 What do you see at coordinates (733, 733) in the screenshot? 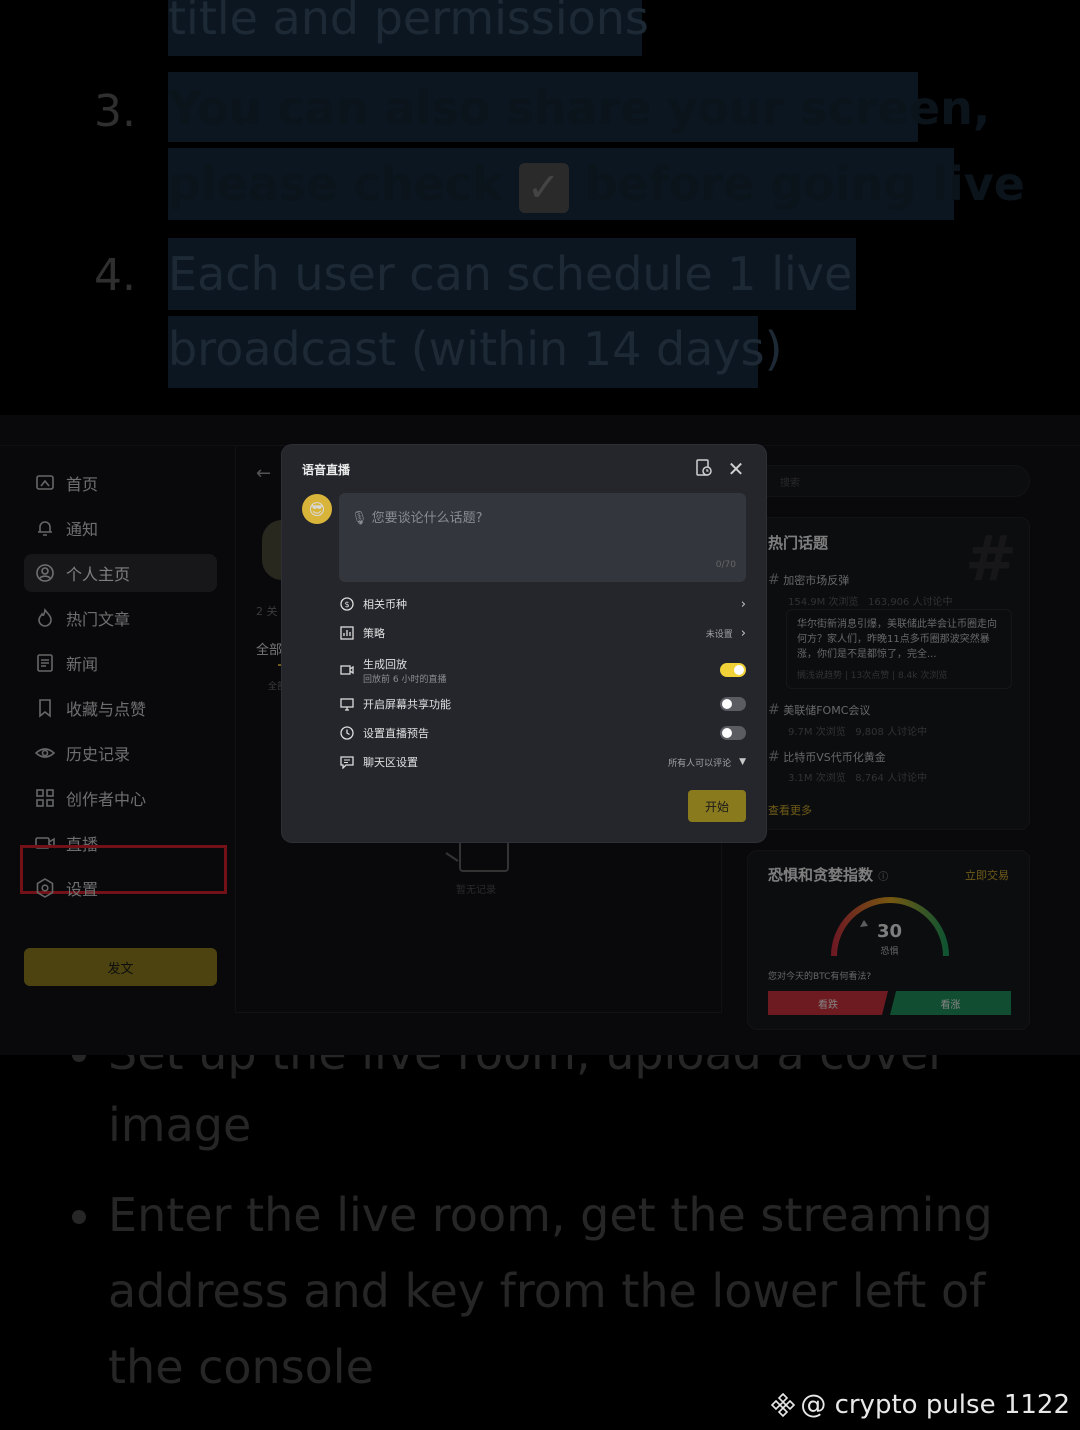
I see `schedule-toggle` at bounding box center [733, 733].